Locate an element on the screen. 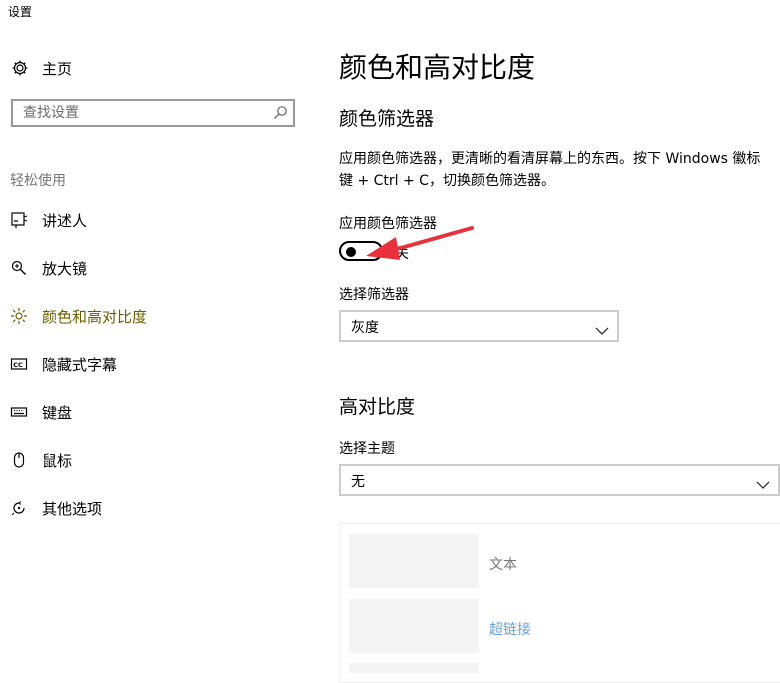 The height and width of the screenshot is (683, 780). sidebar-item-label: 放大镜 is located at coordinates (65, 268).